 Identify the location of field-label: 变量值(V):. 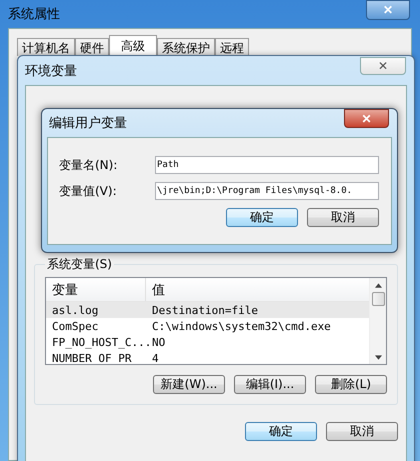
(88, 191).